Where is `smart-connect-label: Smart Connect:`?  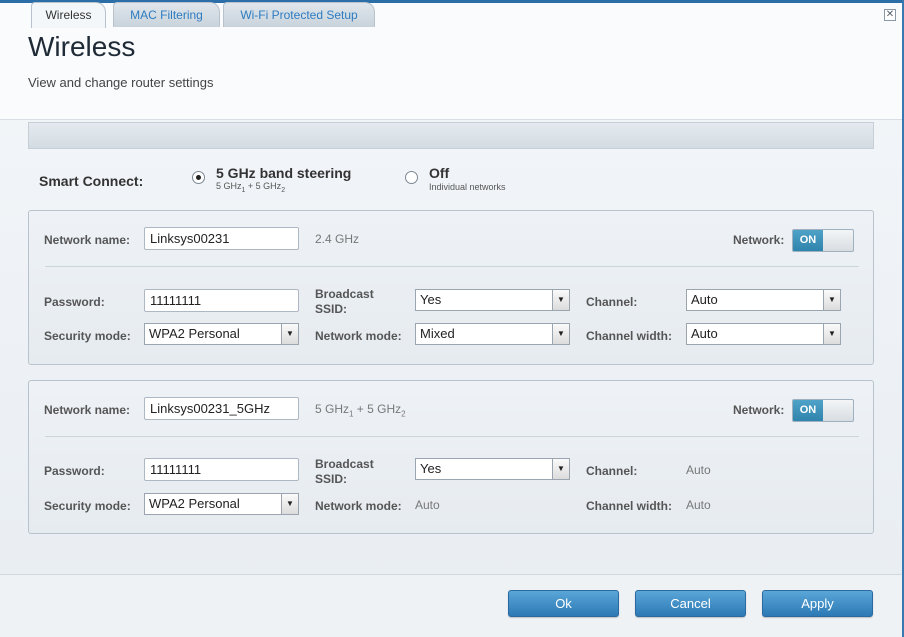
smart-connect-label: Smart Connect: is located at coordinates (91, 181).